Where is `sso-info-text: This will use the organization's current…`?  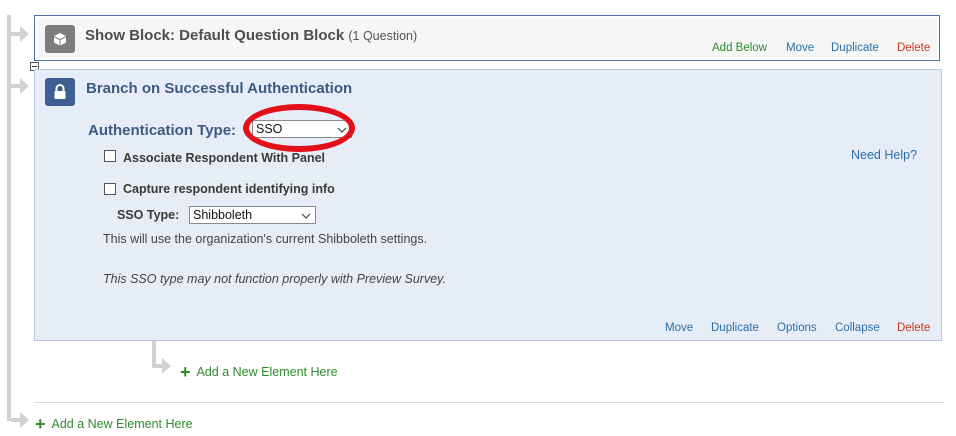 sso-info-text: This will use the organization's current… is located at coordinates (265, 239).